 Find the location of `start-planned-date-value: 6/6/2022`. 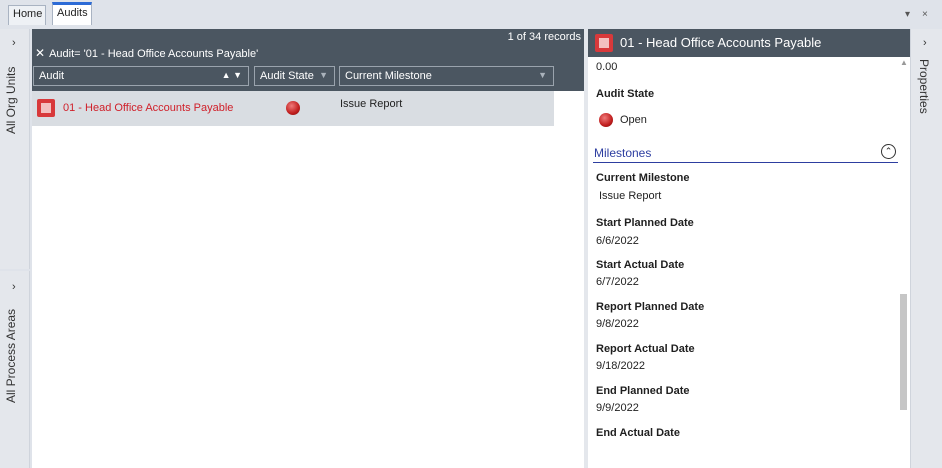

start-planned-date-value: 6/6/2022 is located at coordinates (617, 241).